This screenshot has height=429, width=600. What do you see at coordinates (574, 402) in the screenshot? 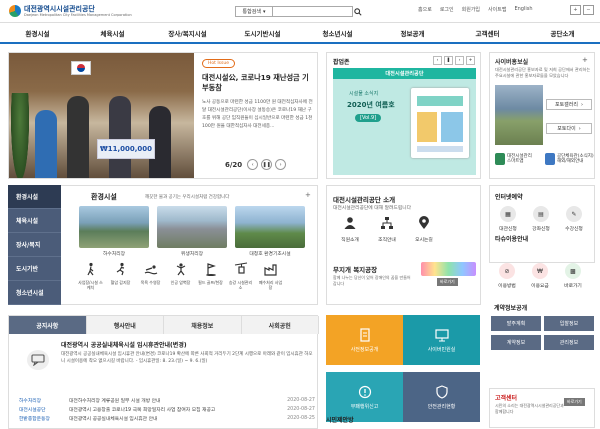
I see `customer-center-button: 바로가기` at bounding box center [574, 402].